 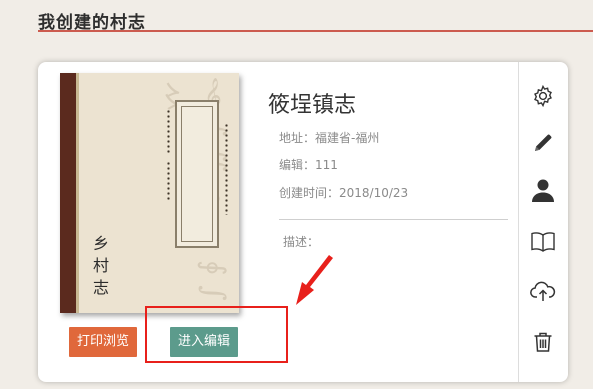 I want to click on cloud-upload-icon, so click(x=543, y=291).